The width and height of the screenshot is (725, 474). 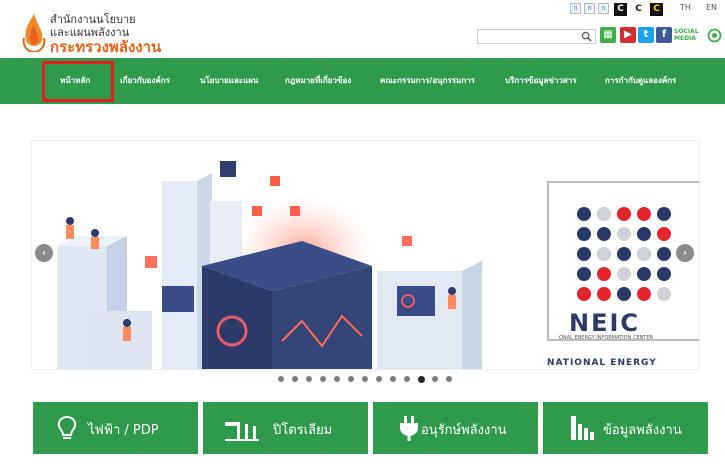 What do you see at coordinates (427, 81) in the screenshot?
I see `nav-item-committees: คณะกรรมการ/อนุกรรมการ` at bounding box center [427, 81].